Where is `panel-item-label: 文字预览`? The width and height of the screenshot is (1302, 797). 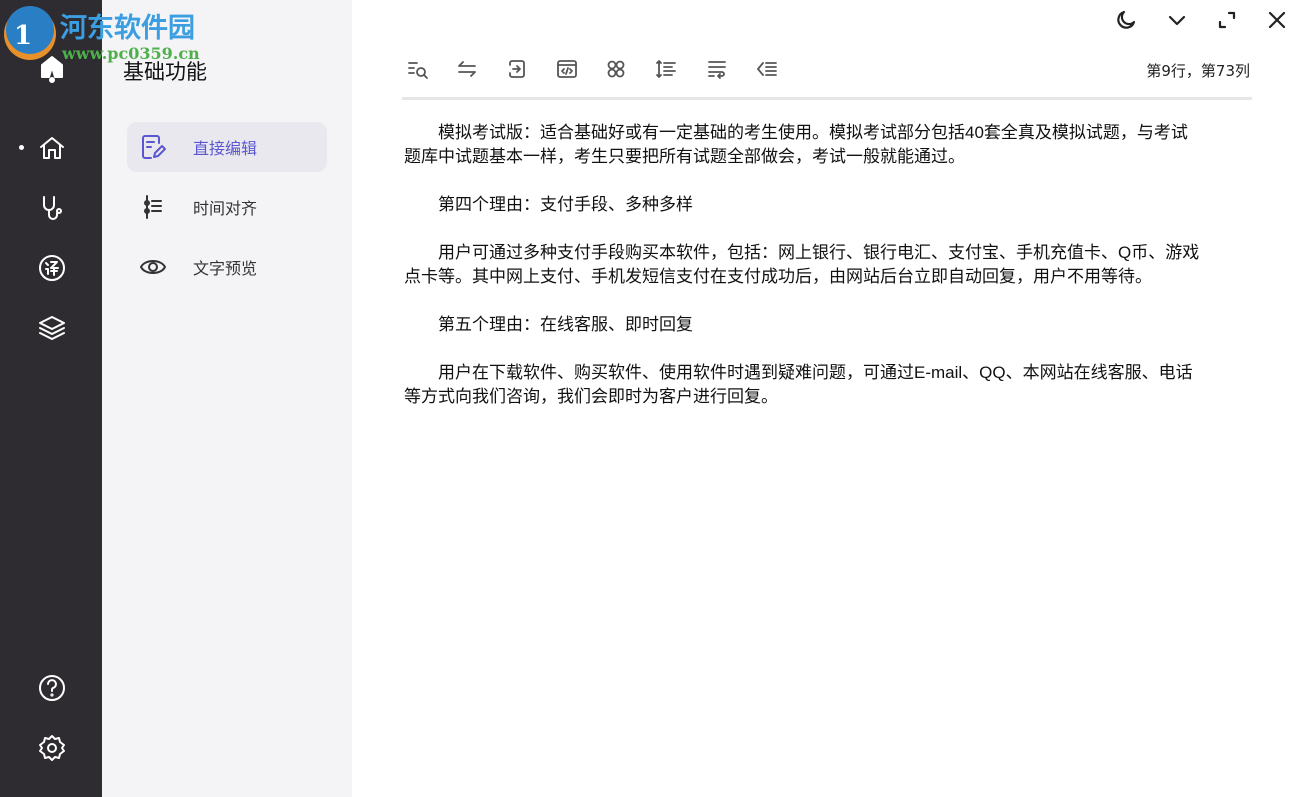 panel-item-label: 文字预览 is located at coordinates (225, 268).